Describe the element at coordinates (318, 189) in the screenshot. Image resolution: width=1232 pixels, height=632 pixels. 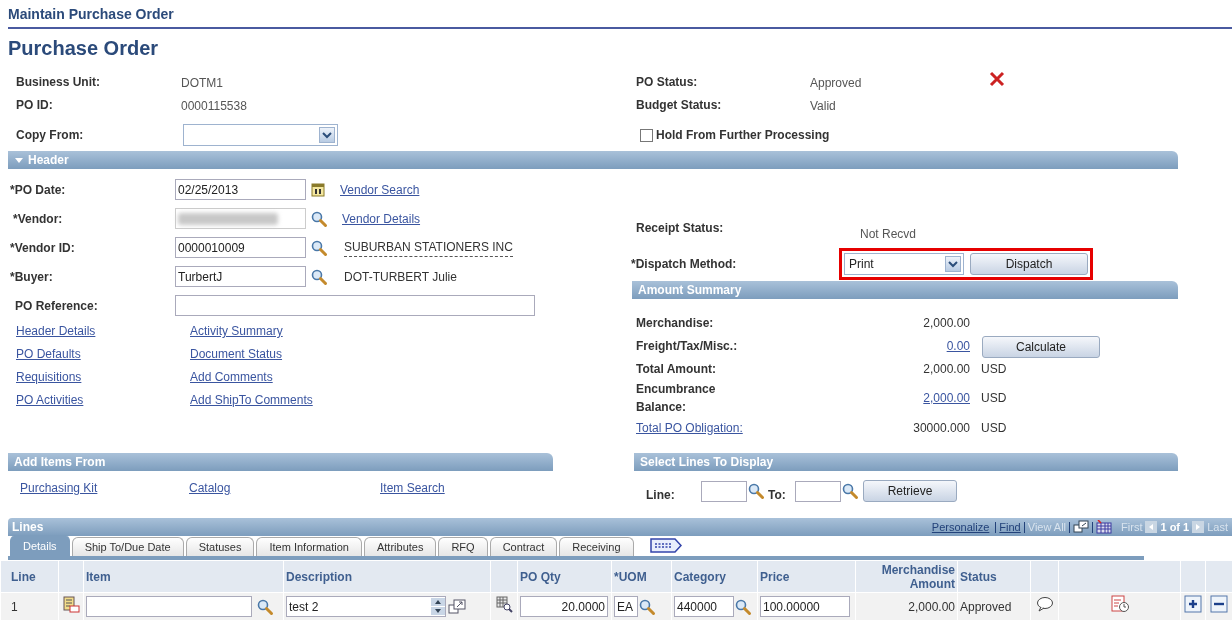
I see `calendar-icon` at that location.